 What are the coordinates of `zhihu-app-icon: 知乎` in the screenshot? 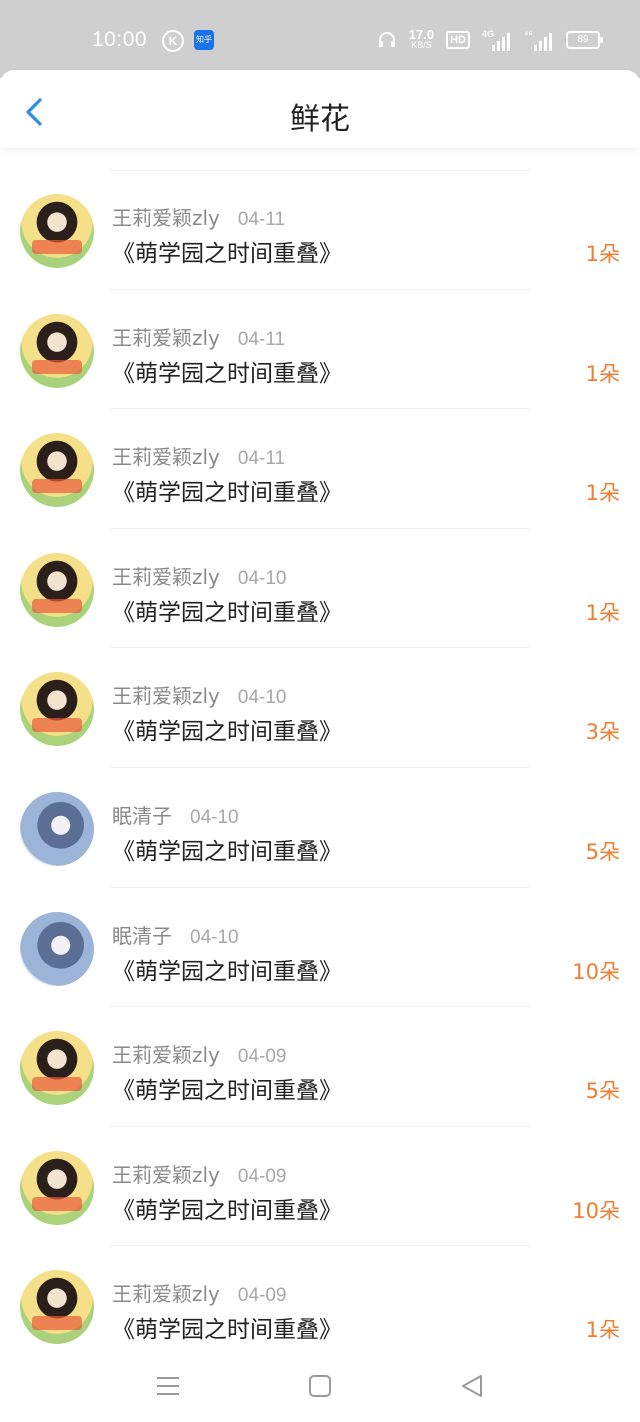 It's located at (204, 40).